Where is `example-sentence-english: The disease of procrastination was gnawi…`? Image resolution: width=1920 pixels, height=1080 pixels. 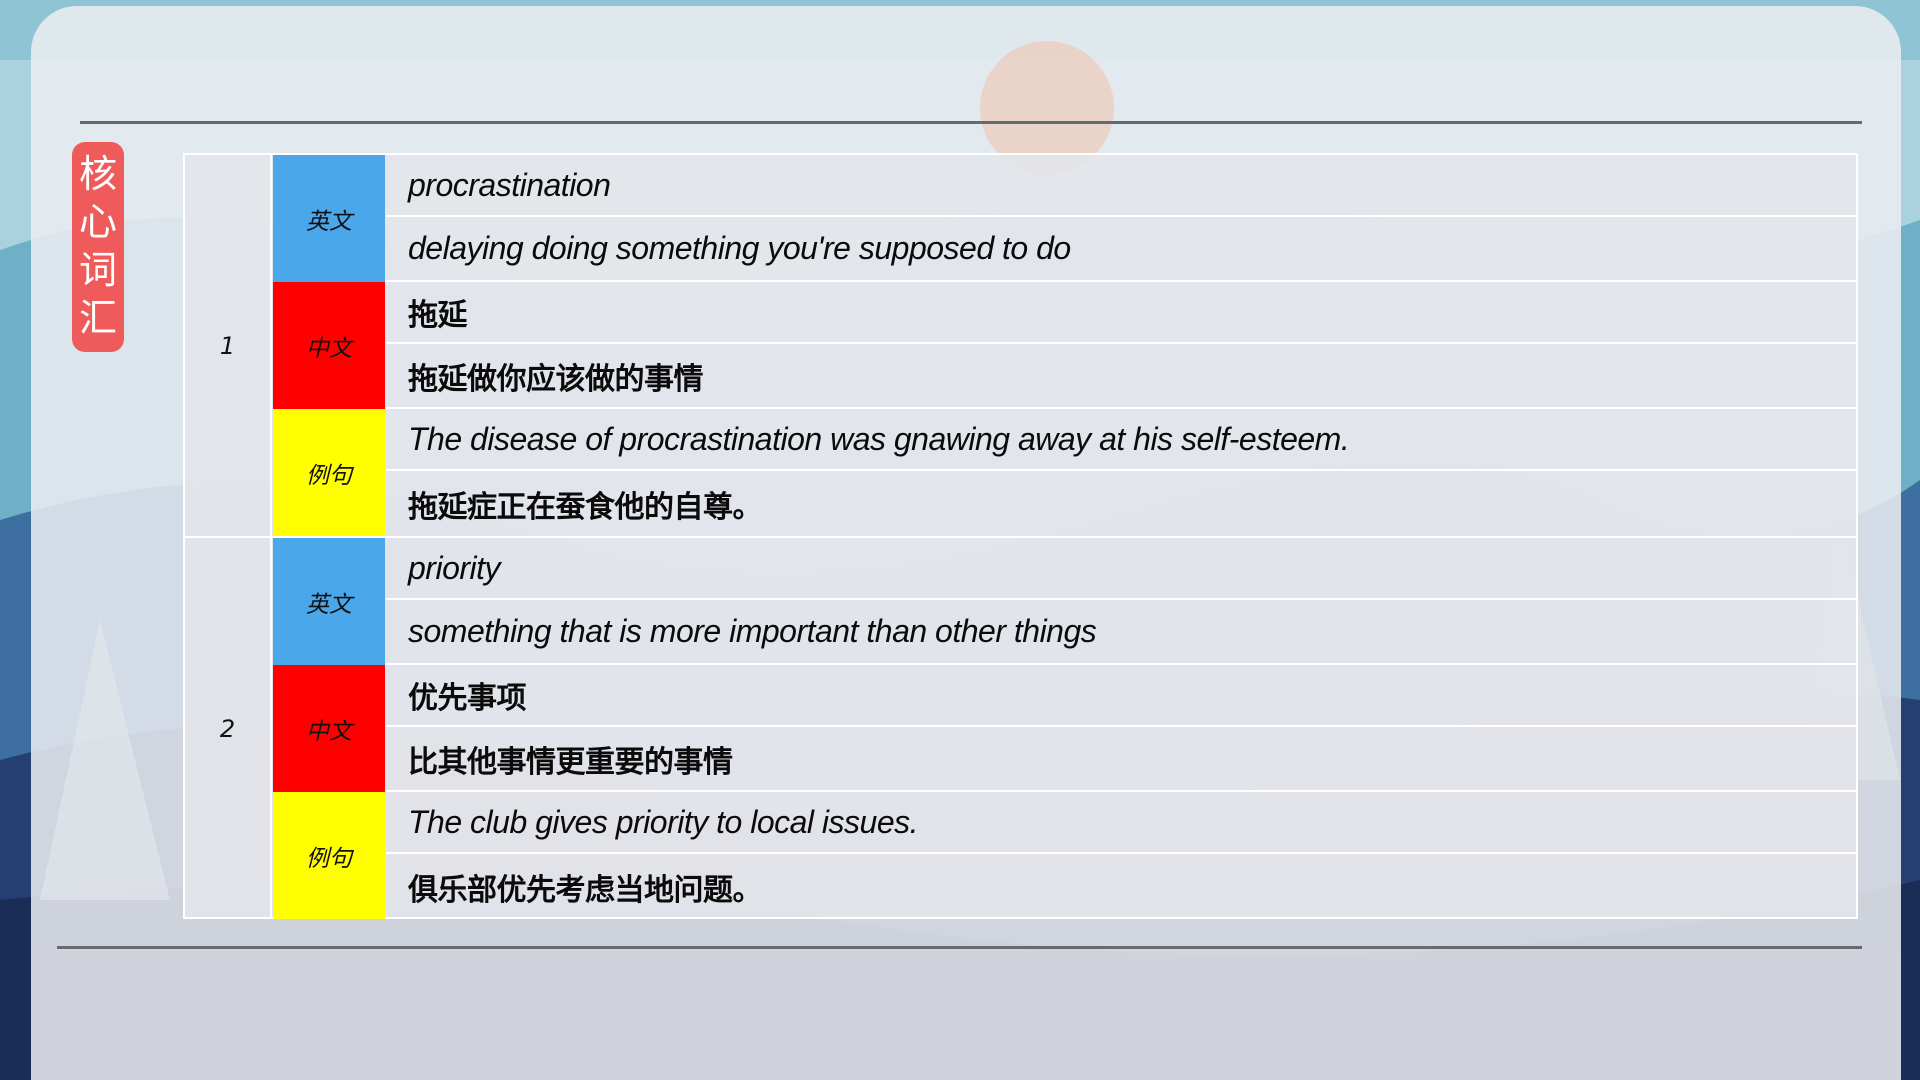
example-sentence-english: The disease of procrastination was gnawi… is located at coordinates (1121, 440).